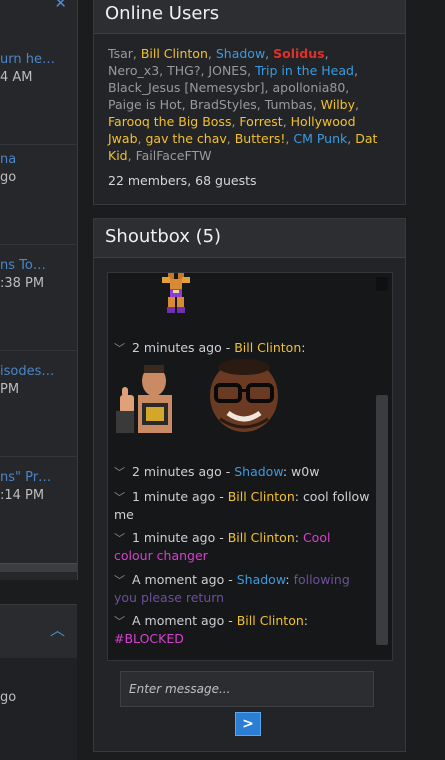 This screenshot has height=760, width=445. Describe the element at coordinates (38, 297) in the screenshot. I see `left-list-item: ns To… :38 PM` at that location.